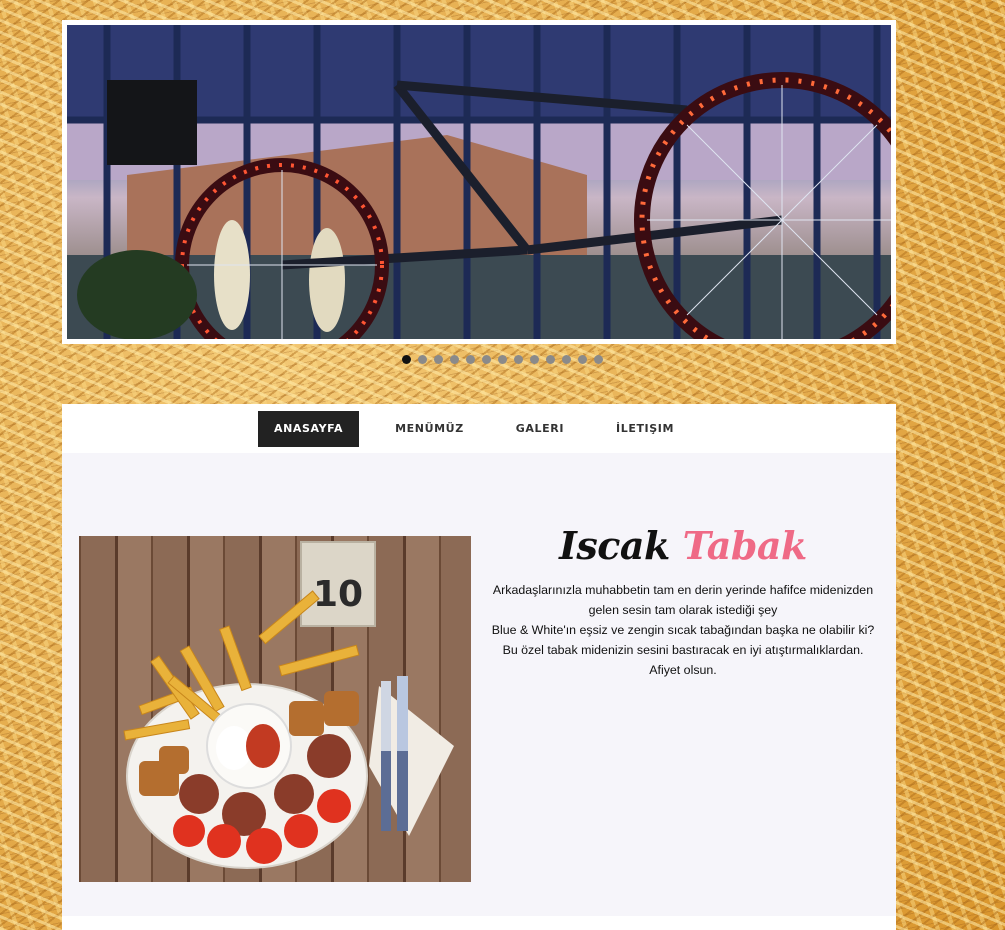 This screenshot has height=930, width=1005. I want to click on main-nav: ANASAYFA MENÜMÜZ GALERI İLETIŞIM, so click(479, 428).